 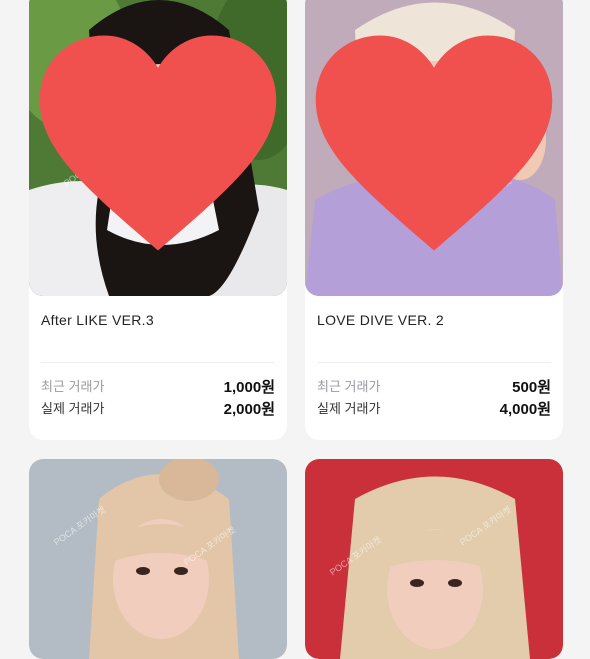 I want to click on actual-price-value: 4,000원, so click(x=525, y=409).